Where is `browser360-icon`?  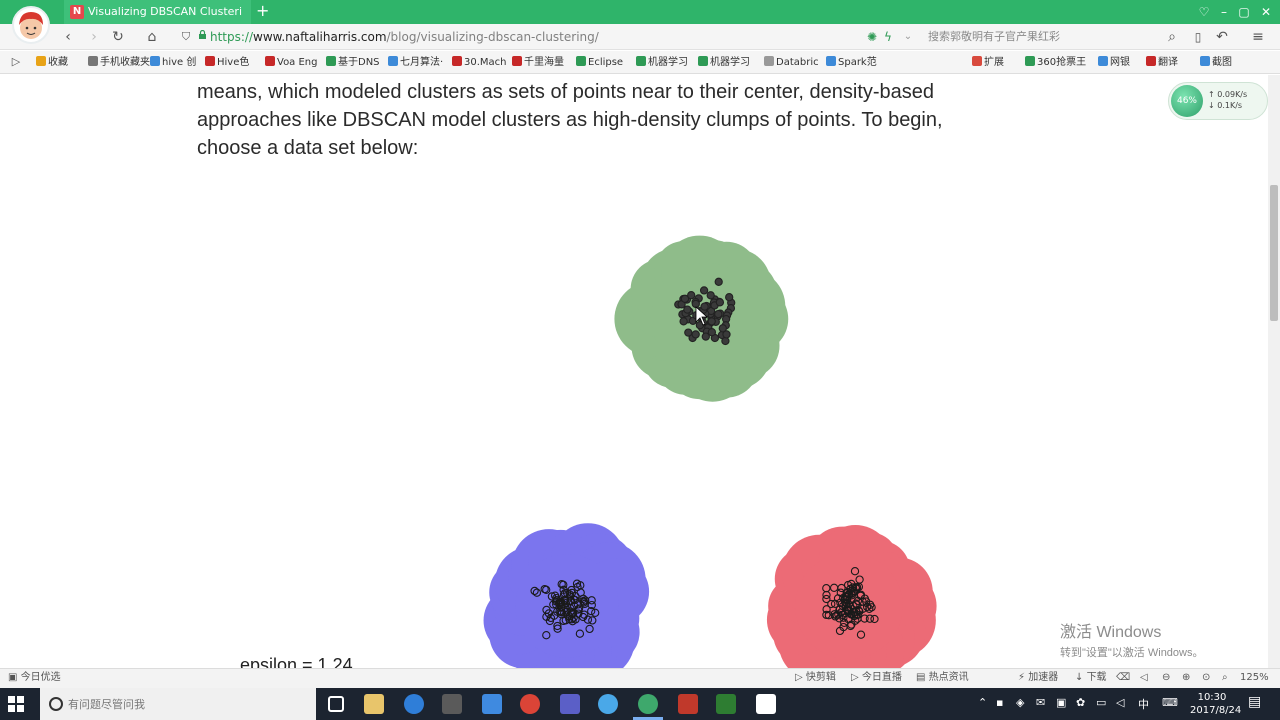 browser360-icon is located at coordinates (608, 704).